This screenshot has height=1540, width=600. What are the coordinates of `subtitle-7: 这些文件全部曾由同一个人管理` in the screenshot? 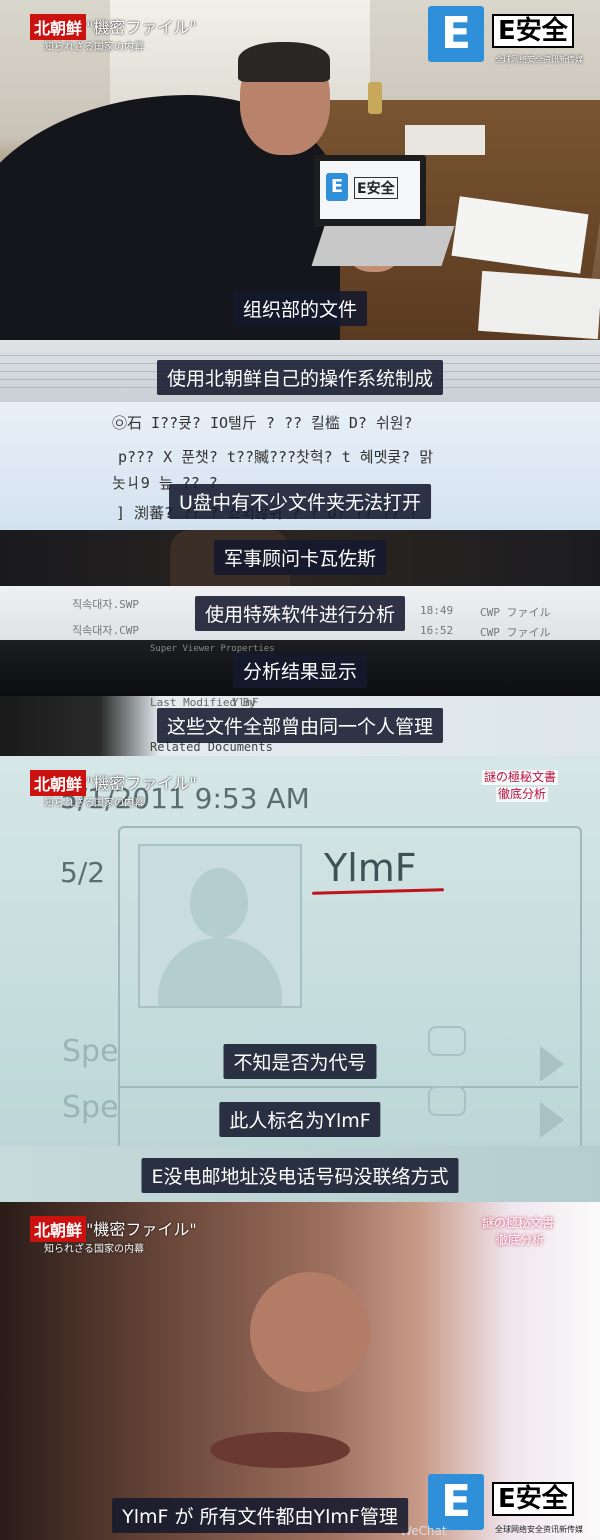 It's located at (300, 725).